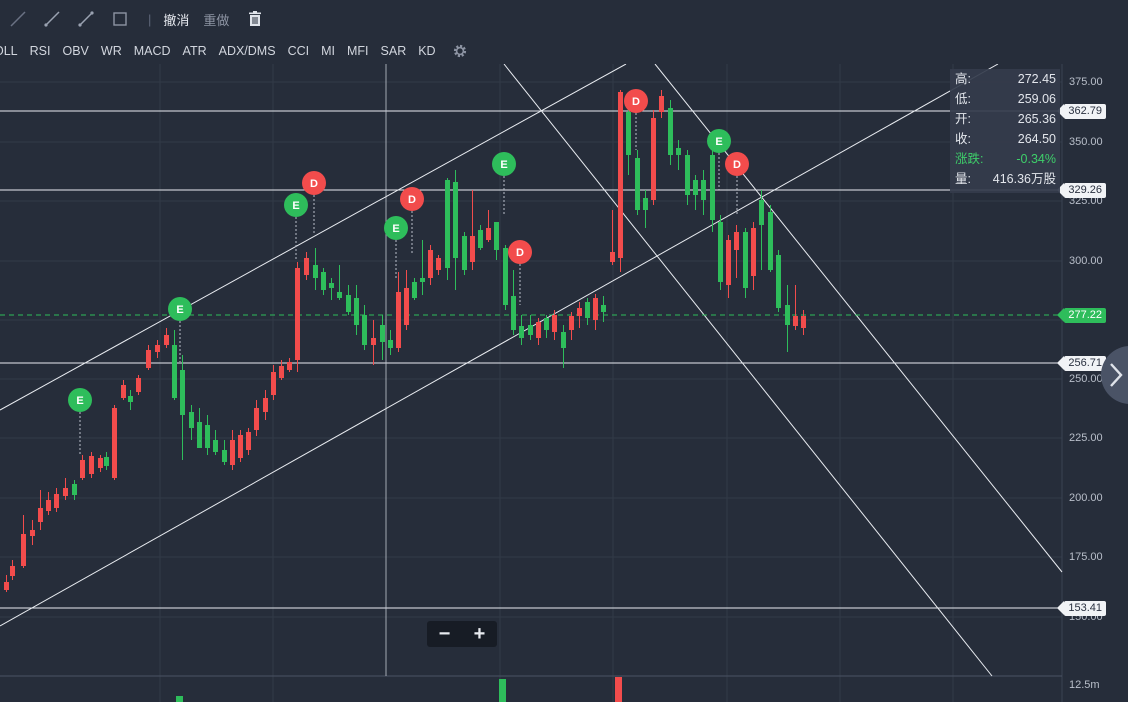 The image size is (1128, 702). Describe the element at coordinates (152, 51) in the screenshot. I see `indicator-macd: MACD` at that location.